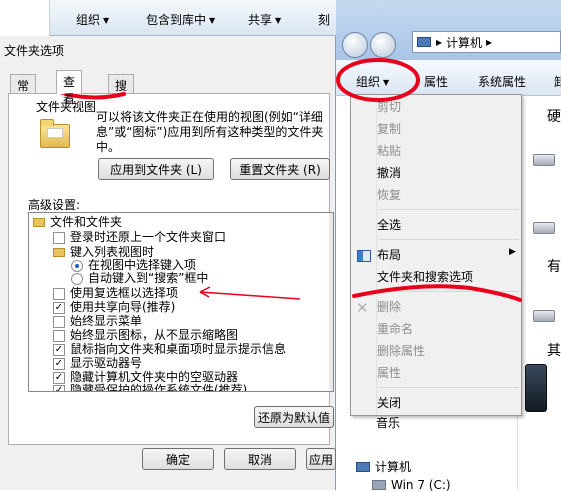  I want to click on tree-item-show-popup-desc: ✓ 鼠标指向文件夹和桌面项时显示提示信息, so click(169, 349).